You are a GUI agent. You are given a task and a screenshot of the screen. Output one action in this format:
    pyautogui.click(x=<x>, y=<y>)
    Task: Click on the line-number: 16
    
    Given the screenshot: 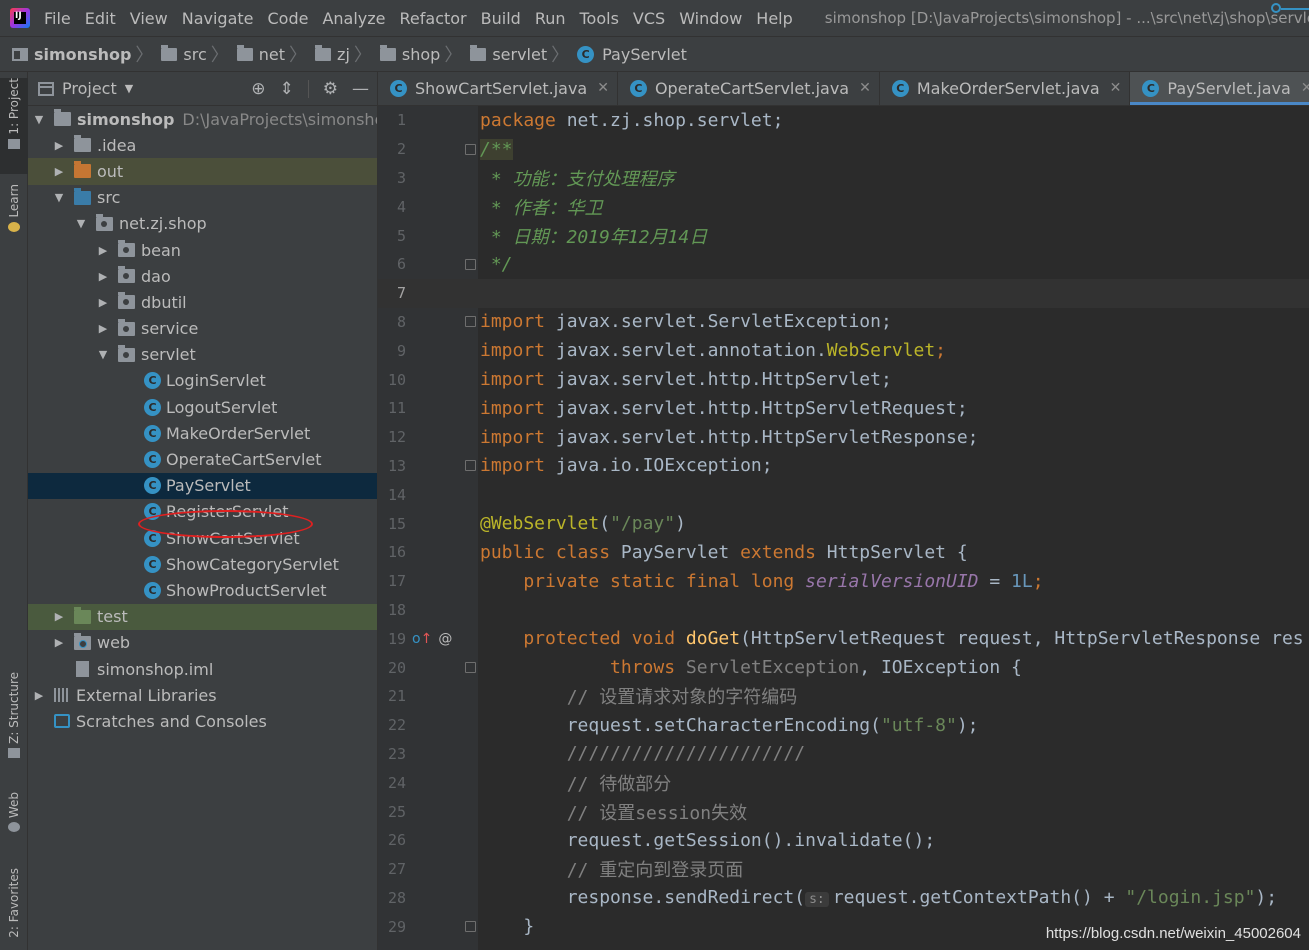 What is the action you would take?
    pyautogui.click(x=396, y=552)
    